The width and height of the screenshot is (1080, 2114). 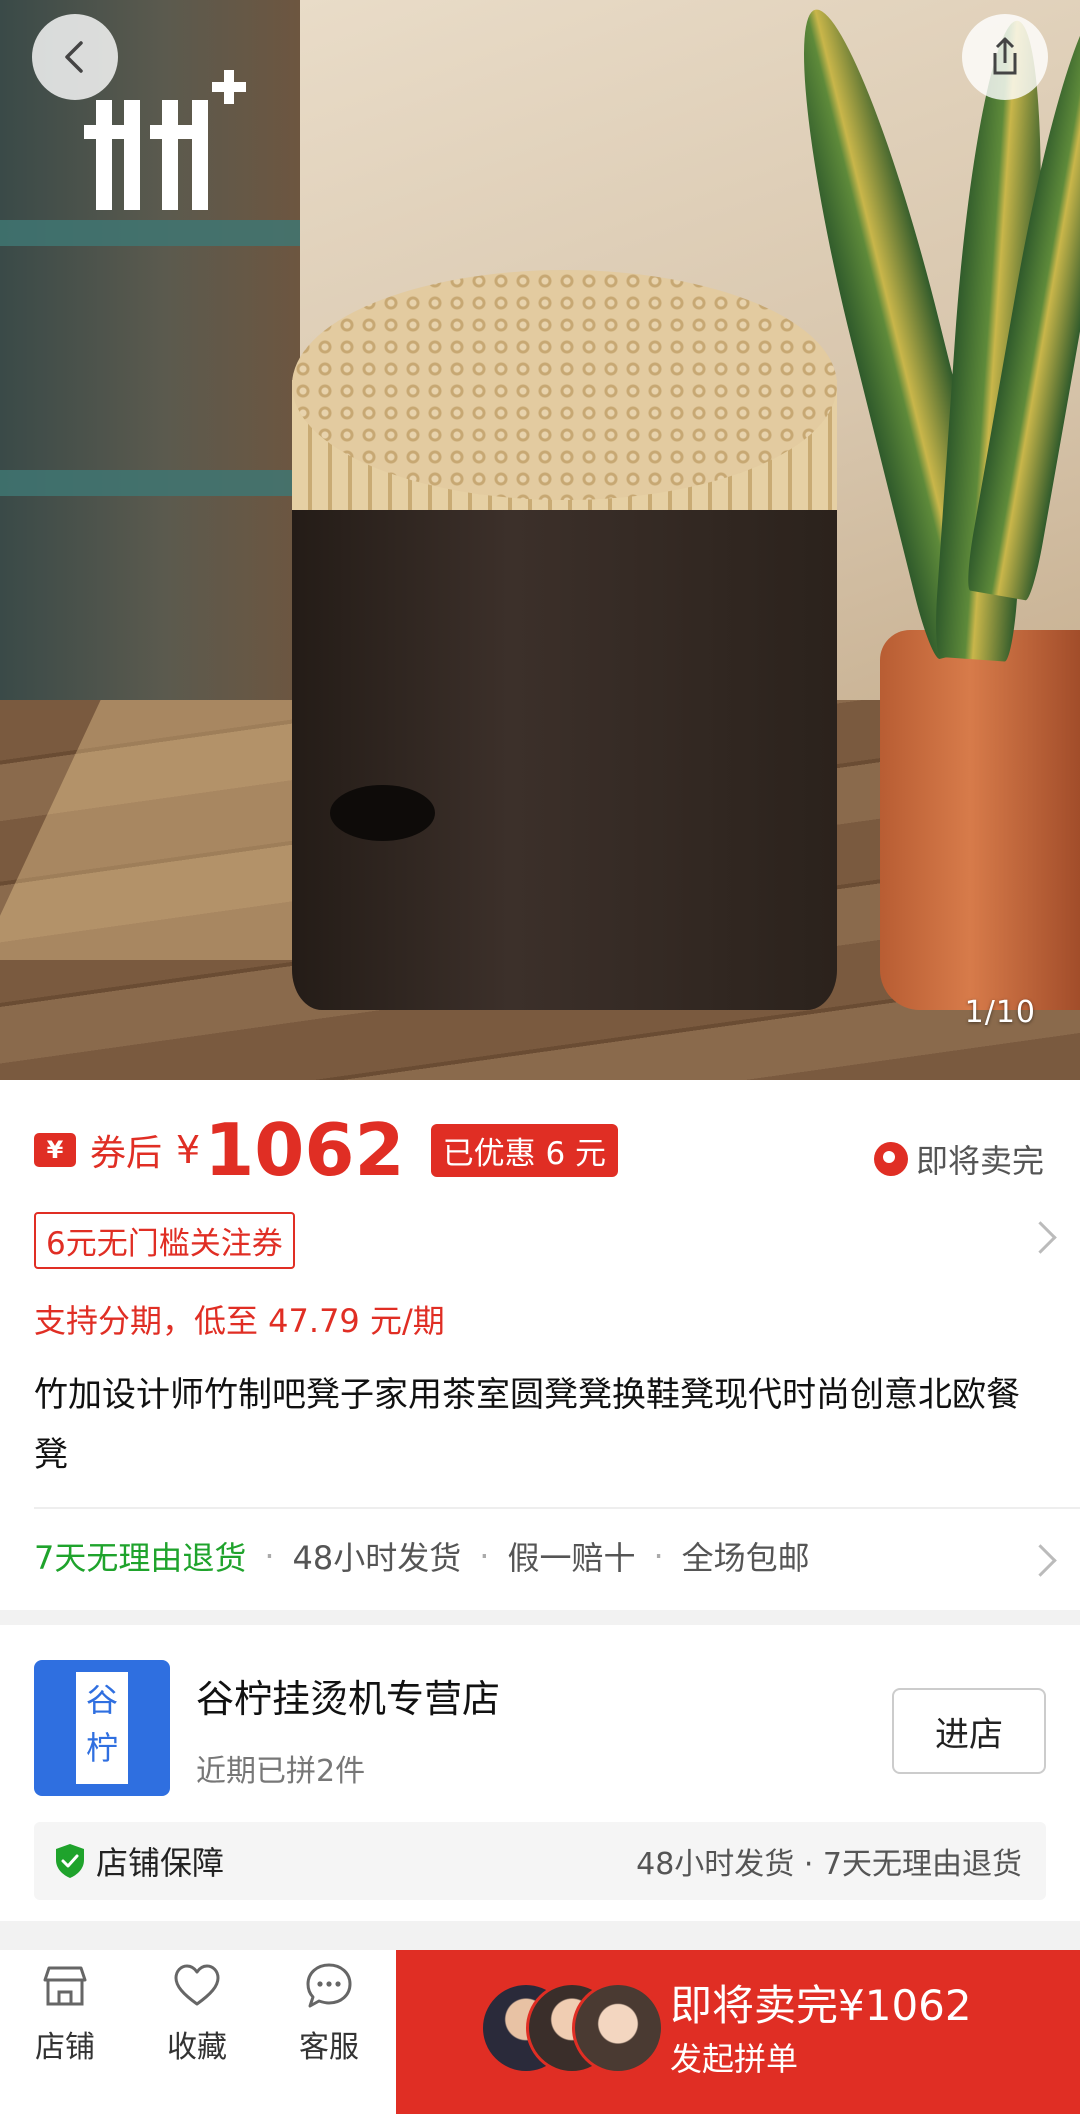 What do you see at coordinates (188, 1150) in the screenshot?
I see `price-currency: ¥` at bounding box center [188, 1150].